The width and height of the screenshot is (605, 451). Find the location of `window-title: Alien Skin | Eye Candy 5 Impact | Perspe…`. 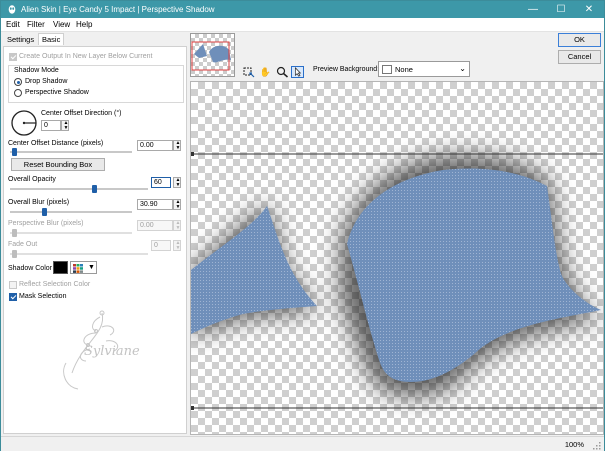

window-title: Alien Skin | Eye Candy 5 Impact | Perspe… is located at coordinates (118, 9).